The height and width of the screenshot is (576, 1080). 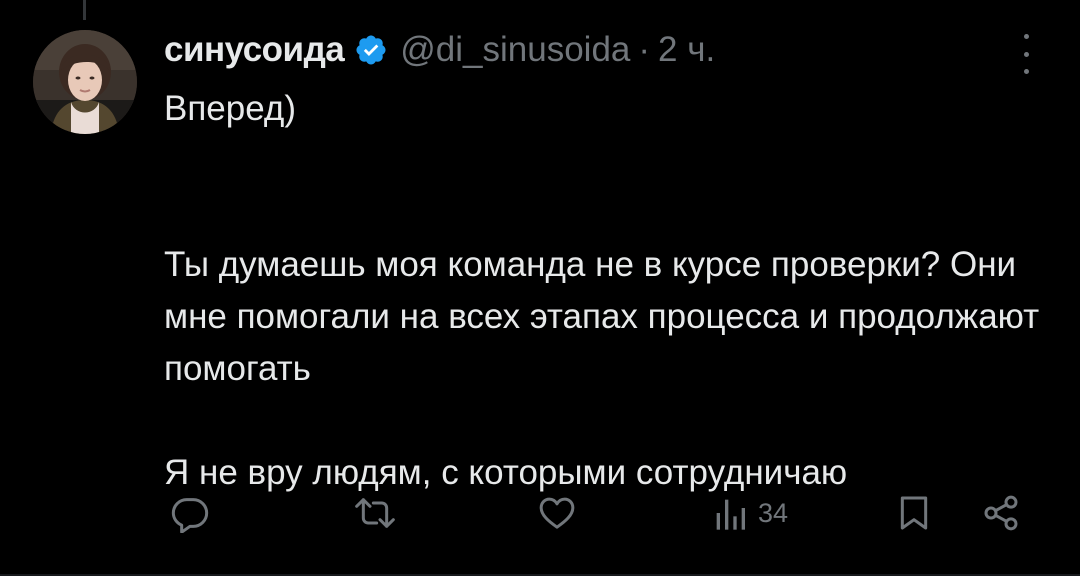 I want to click on heart-icon, so click(x=557, y=513).